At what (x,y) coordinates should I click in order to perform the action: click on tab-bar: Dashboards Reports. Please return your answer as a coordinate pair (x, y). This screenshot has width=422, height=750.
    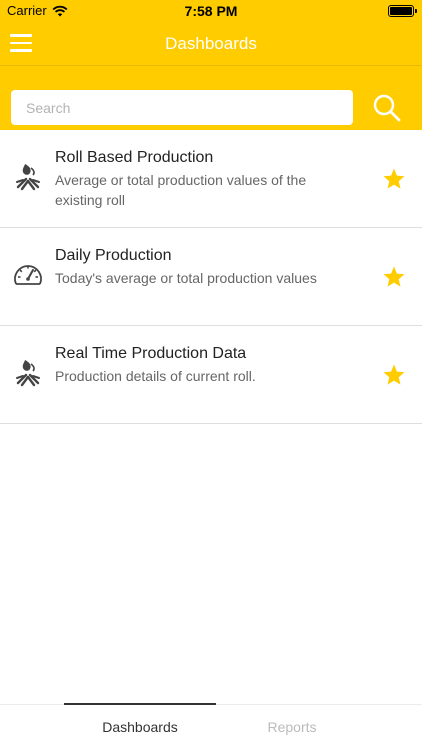
    Looking at the image, I should click on (211, 726).